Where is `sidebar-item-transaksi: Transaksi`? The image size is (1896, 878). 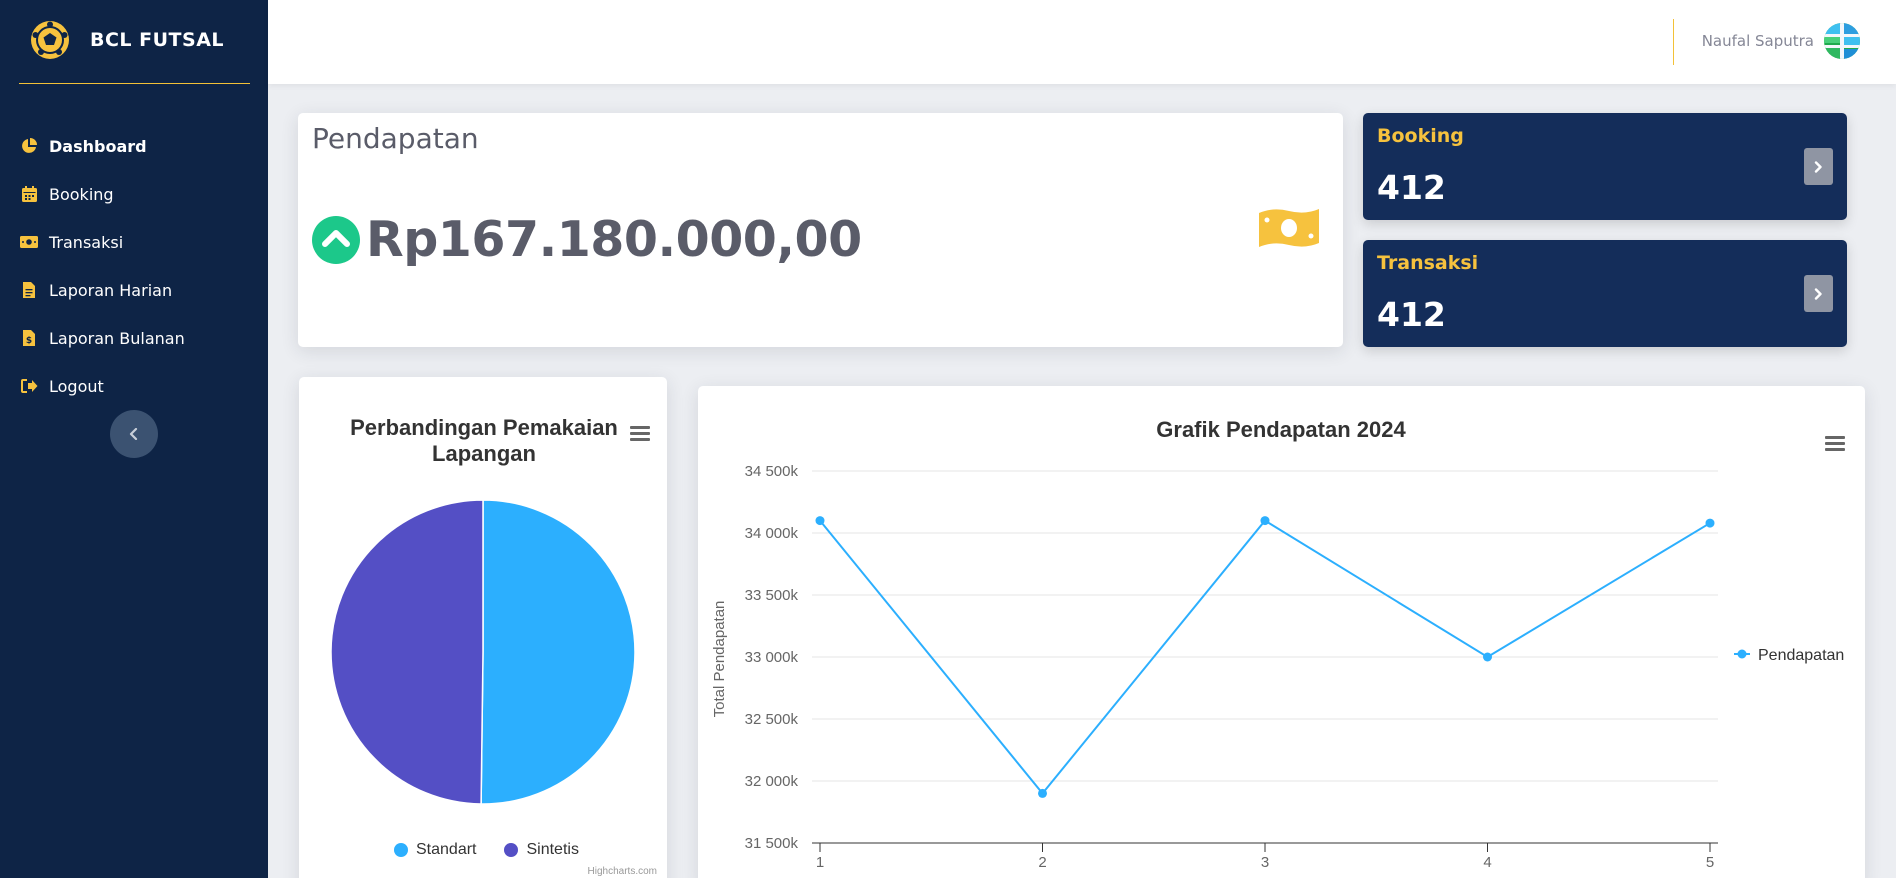
sidebar-item-transaksi: Transaksi is located at coordinates (102, 242).